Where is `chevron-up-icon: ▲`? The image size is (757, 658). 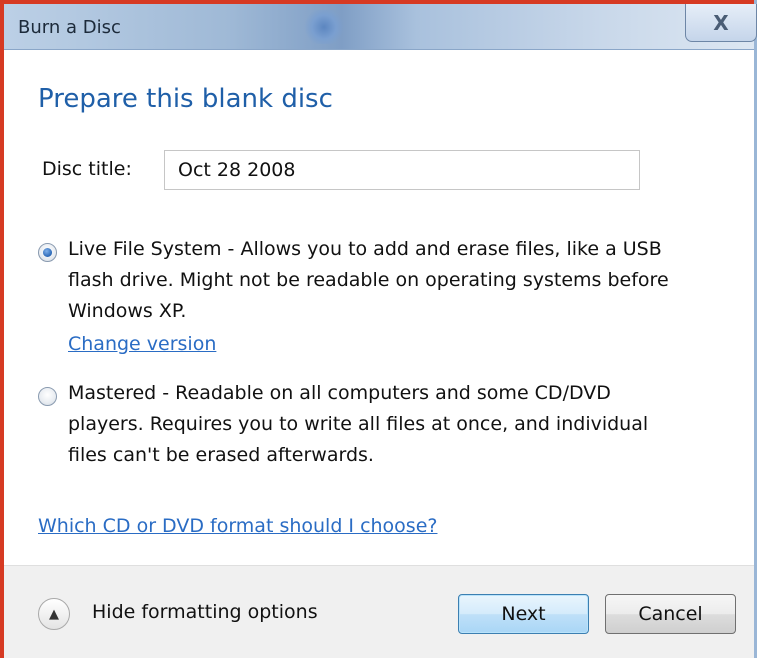 chevron-up-icon: ▲ is located at coordinates (54, 614).